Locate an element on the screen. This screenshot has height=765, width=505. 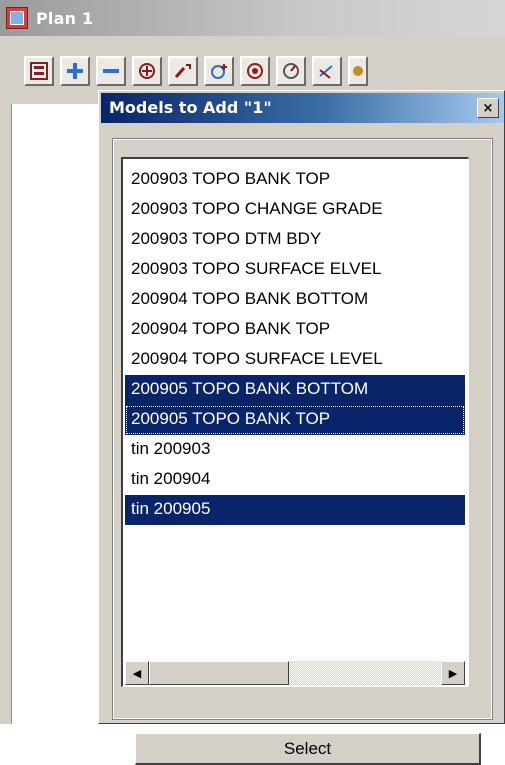
layers-icon is located at coordinates (39, 71).